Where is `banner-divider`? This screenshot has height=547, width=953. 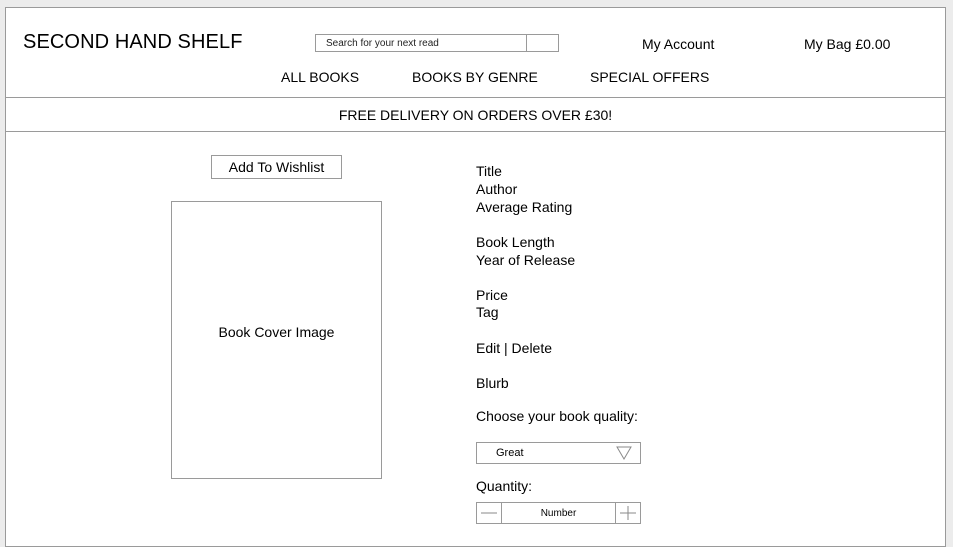 banner-divider is located at coordinates (475, 131).